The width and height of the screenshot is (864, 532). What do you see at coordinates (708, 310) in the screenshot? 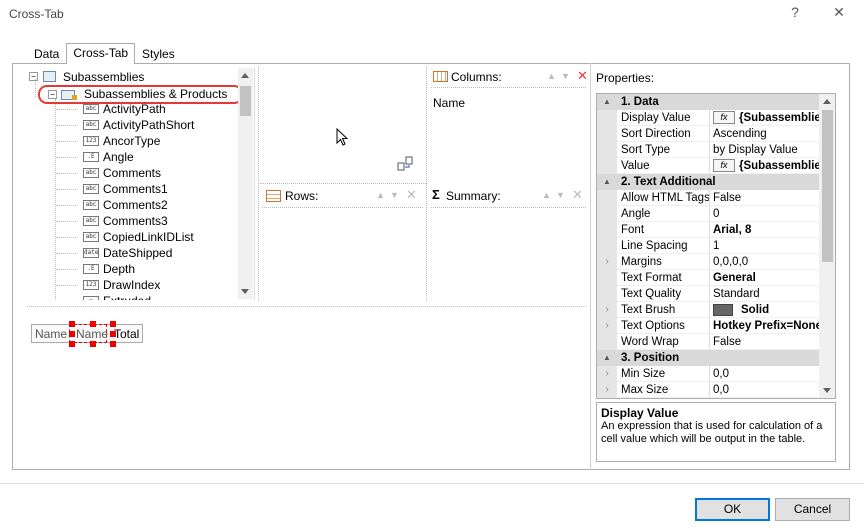
I see `property-row: › Text Brush Solid` at bounding box center [708, 310].